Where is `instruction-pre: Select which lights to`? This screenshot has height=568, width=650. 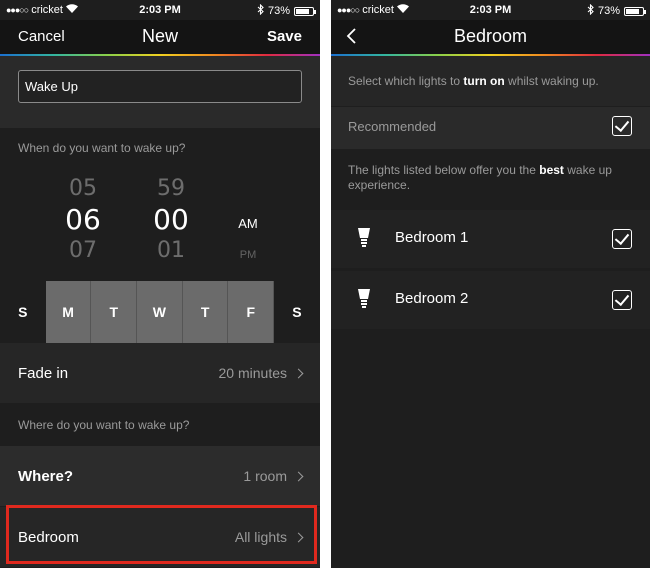
instruction-pre: Select which lights to is located at coordinates (406, 81).